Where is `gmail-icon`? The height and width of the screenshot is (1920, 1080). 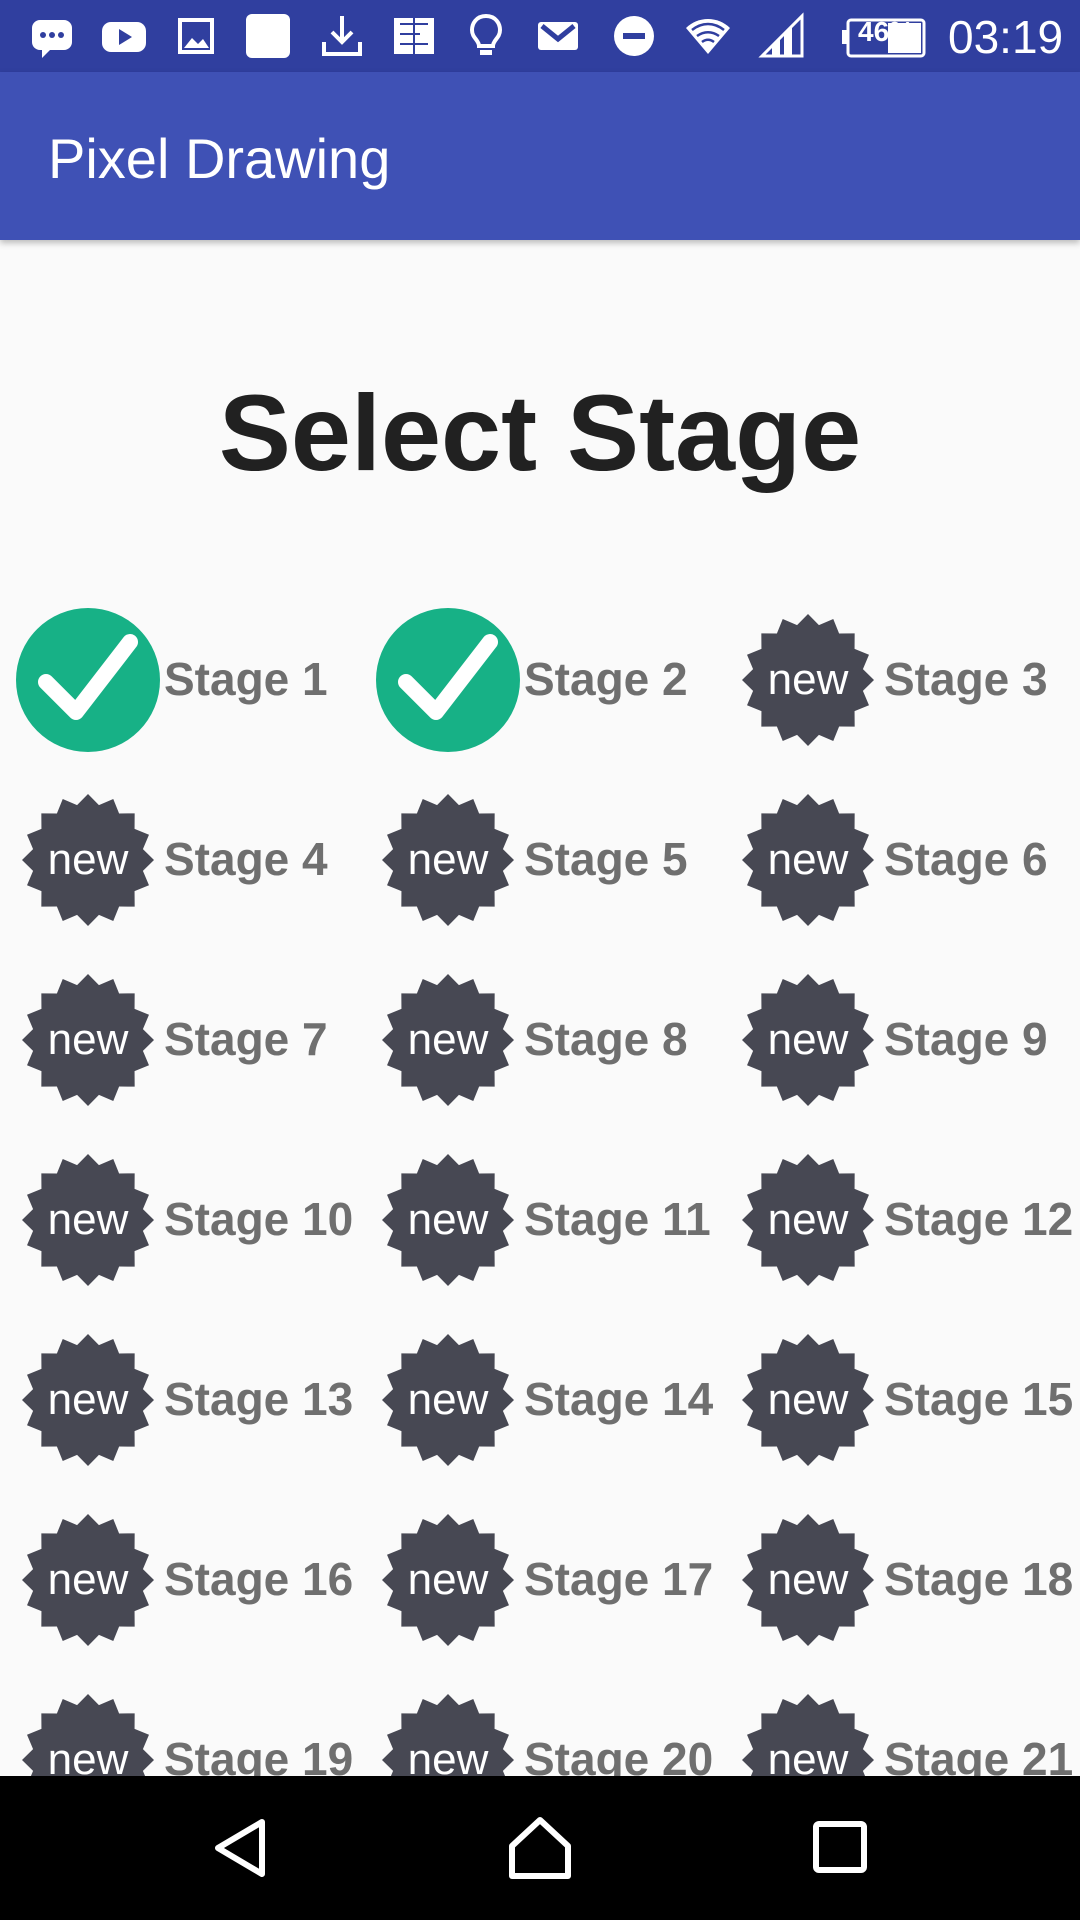 gmail-icon is located at coordinates (558, 36).